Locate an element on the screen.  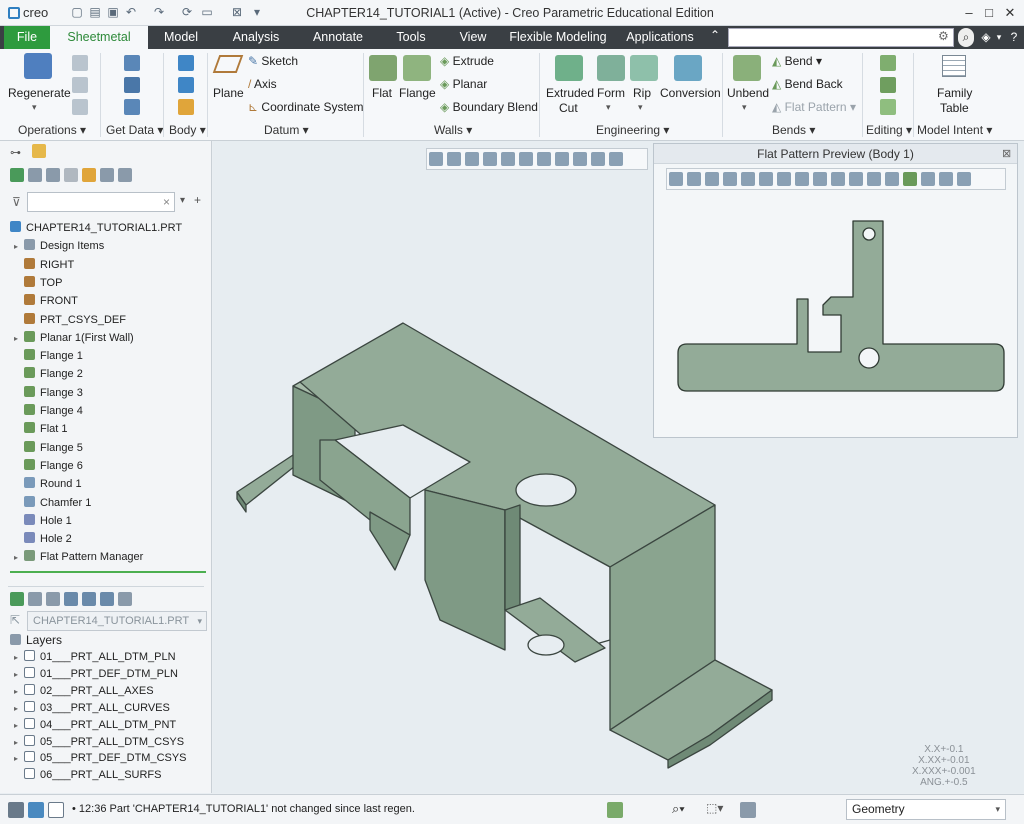
layer-display-icon is located at coordinates (17, 599).